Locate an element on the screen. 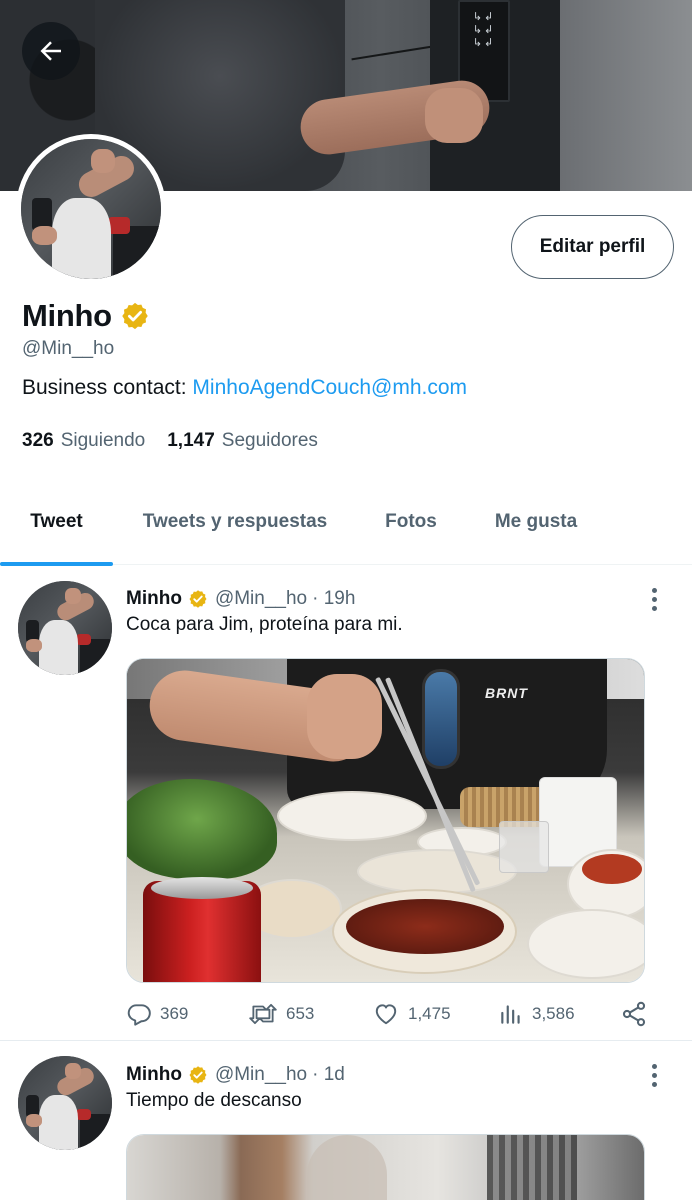  tweet-timestamp: · 19h is located at coordinates (333, 599).